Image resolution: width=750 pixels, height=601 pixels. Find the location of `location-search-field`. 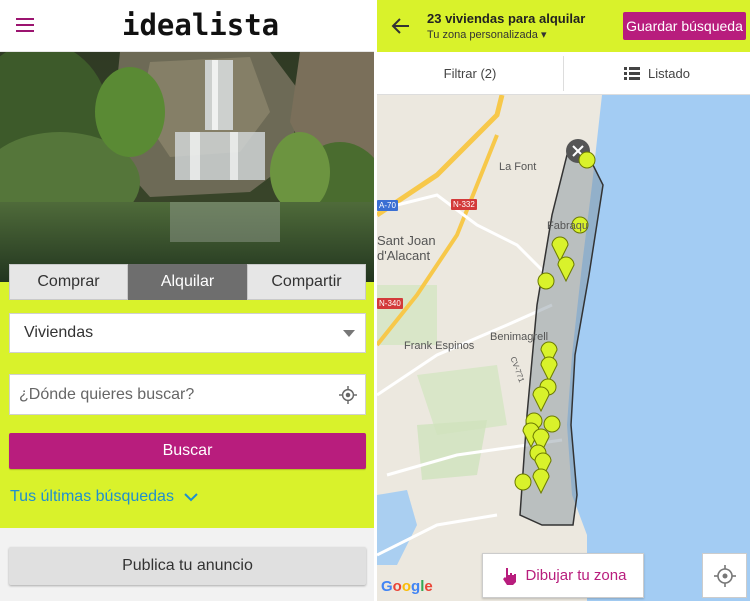

location-search-field is located at coordinates (187, 394).